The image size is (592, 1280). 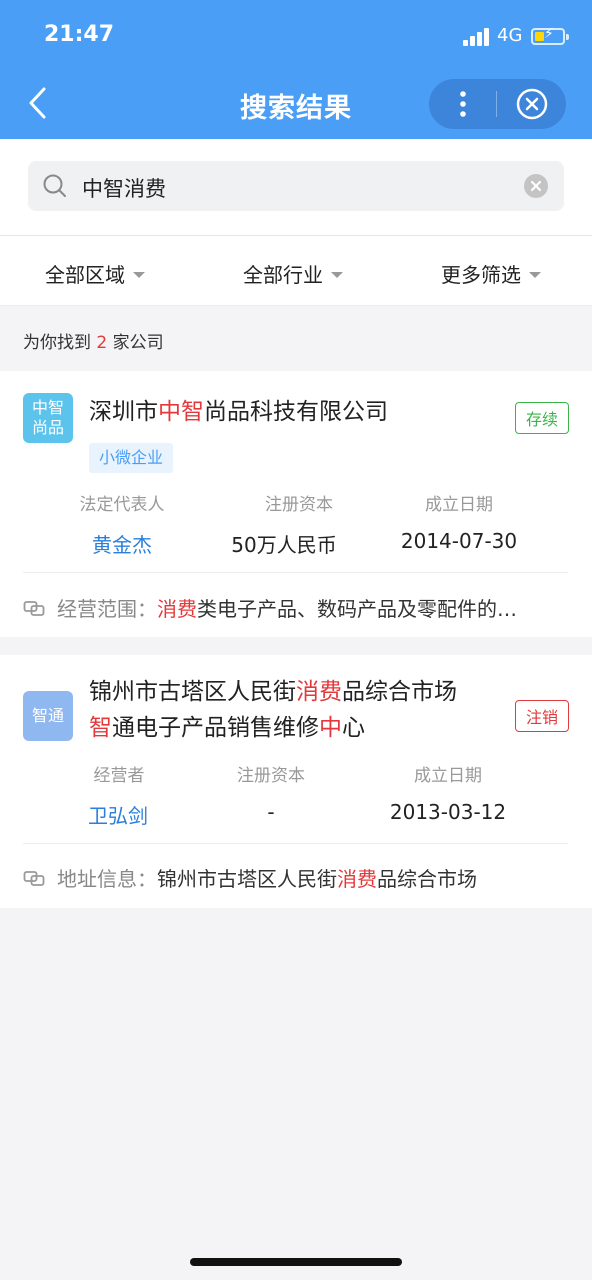 I want to click on company-name-part: 尚品科技有限公司, so click(x=296, y=412).